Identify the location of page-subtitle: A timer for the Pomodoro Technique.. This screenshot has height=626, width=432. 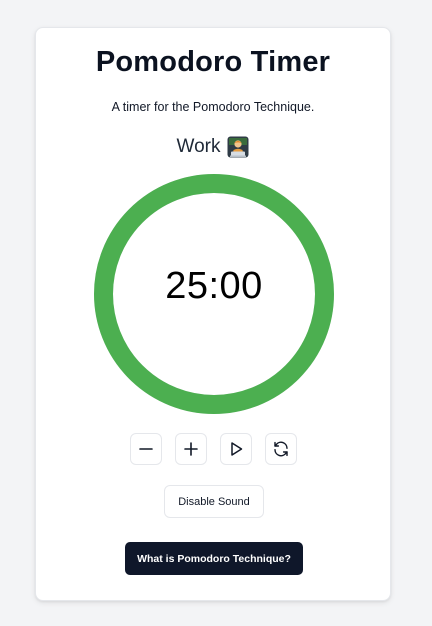
(213, 107).